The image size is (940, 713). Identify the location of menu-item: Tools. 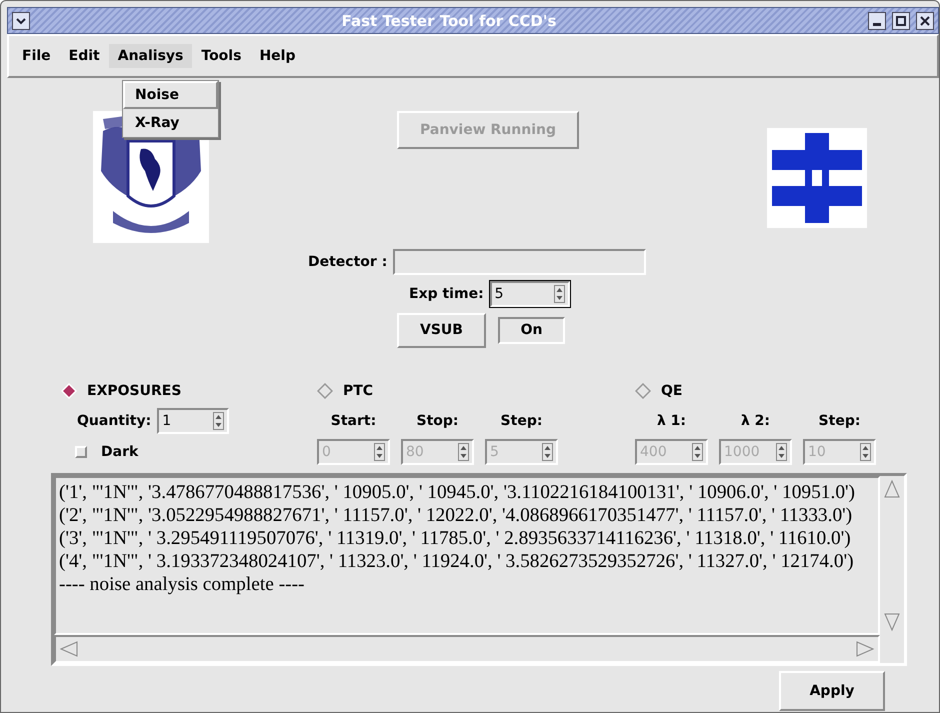
(221, 56).